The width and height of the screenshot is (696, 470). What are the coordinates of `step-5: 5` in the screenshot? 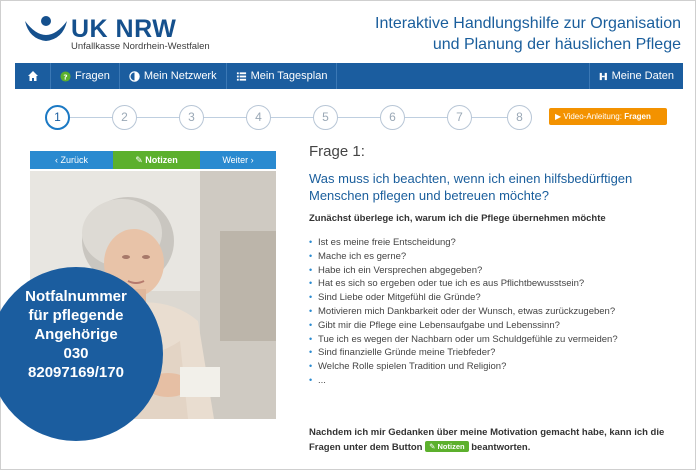 It's located at (325, 117).